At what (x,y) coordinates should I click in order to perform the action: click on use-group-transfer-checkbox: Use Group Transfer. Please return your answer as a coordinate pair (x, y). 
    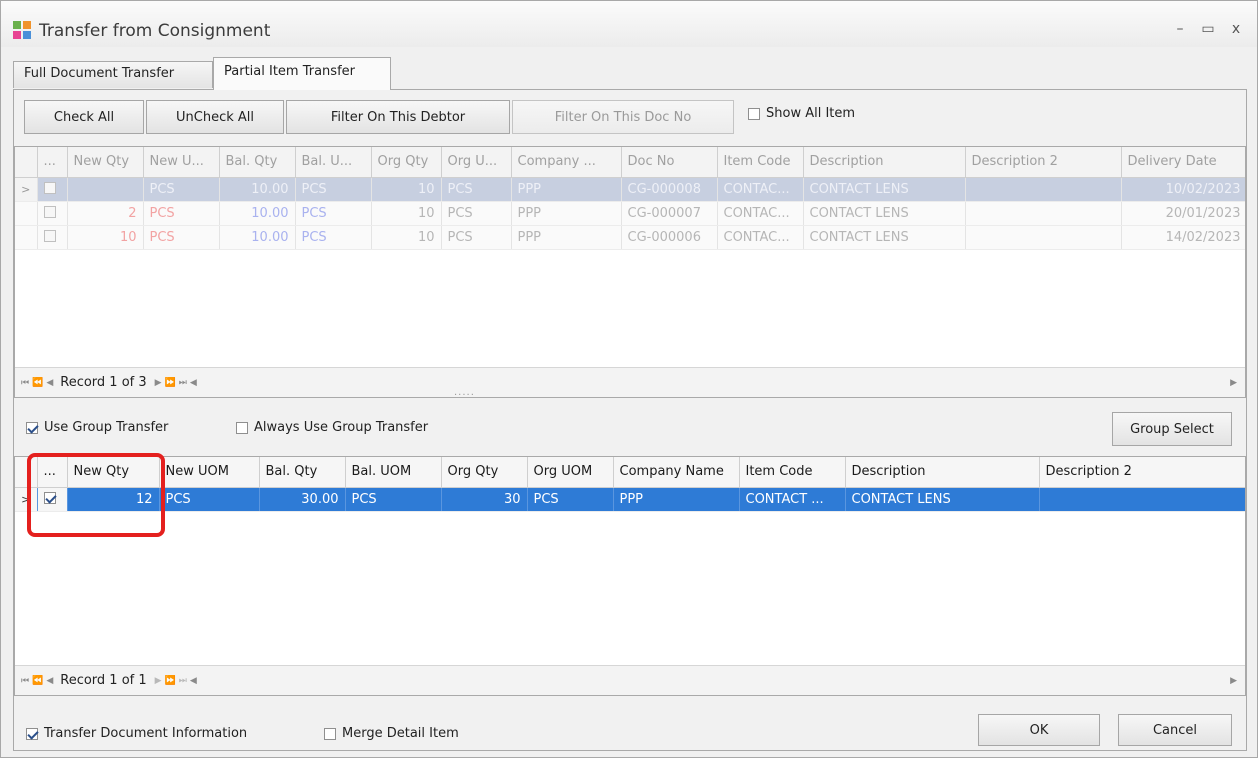
    Looking at the image, I should click on (97, 427).